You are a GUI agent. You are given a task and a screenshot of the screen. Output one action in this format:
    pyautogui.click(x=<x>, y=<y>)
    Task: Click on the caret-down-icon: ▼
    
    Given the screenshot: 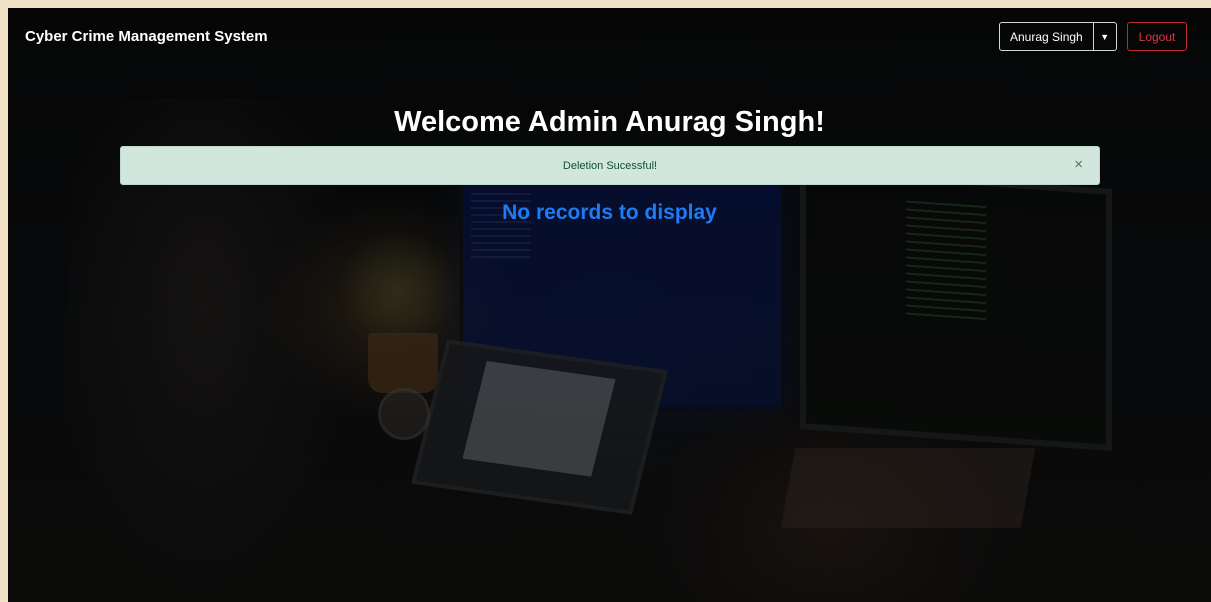 What is the action you would take?
    pyautogui.click(x=1105, y=36)
    